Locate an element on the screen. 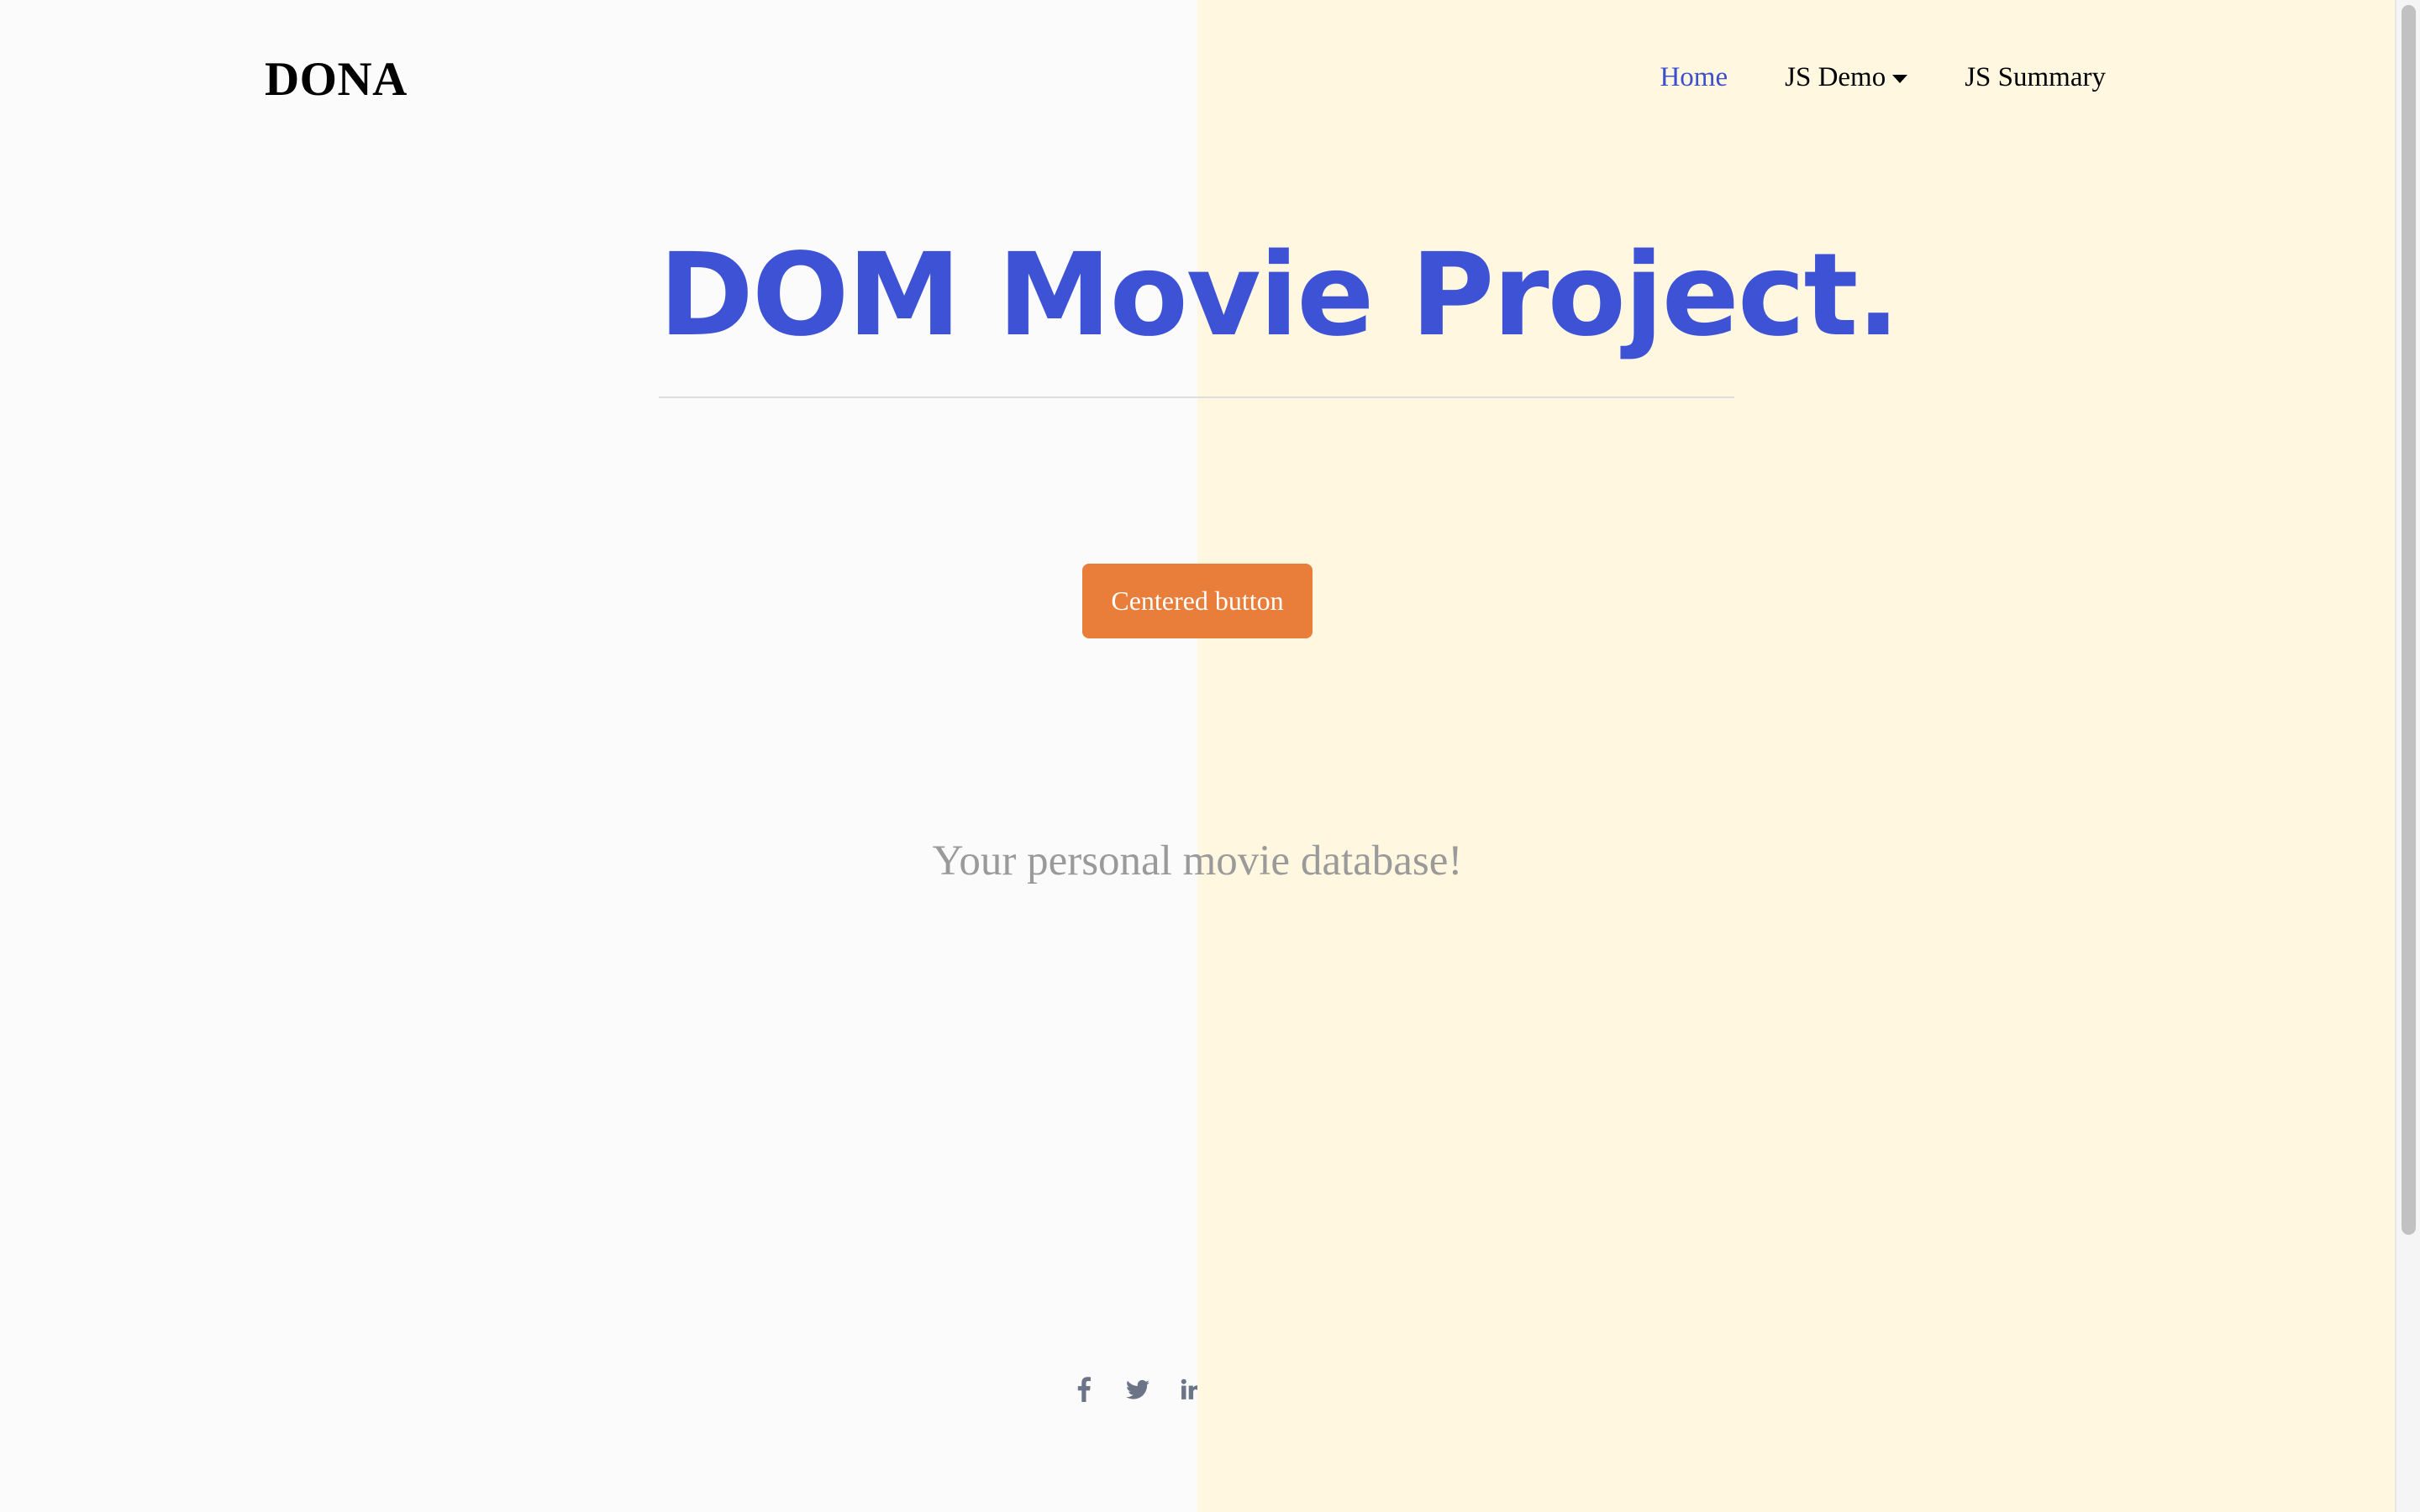 The height and width of the screenshot is (1512, 2420). centered-button: Centered button is located at coordinates (1197, 601).